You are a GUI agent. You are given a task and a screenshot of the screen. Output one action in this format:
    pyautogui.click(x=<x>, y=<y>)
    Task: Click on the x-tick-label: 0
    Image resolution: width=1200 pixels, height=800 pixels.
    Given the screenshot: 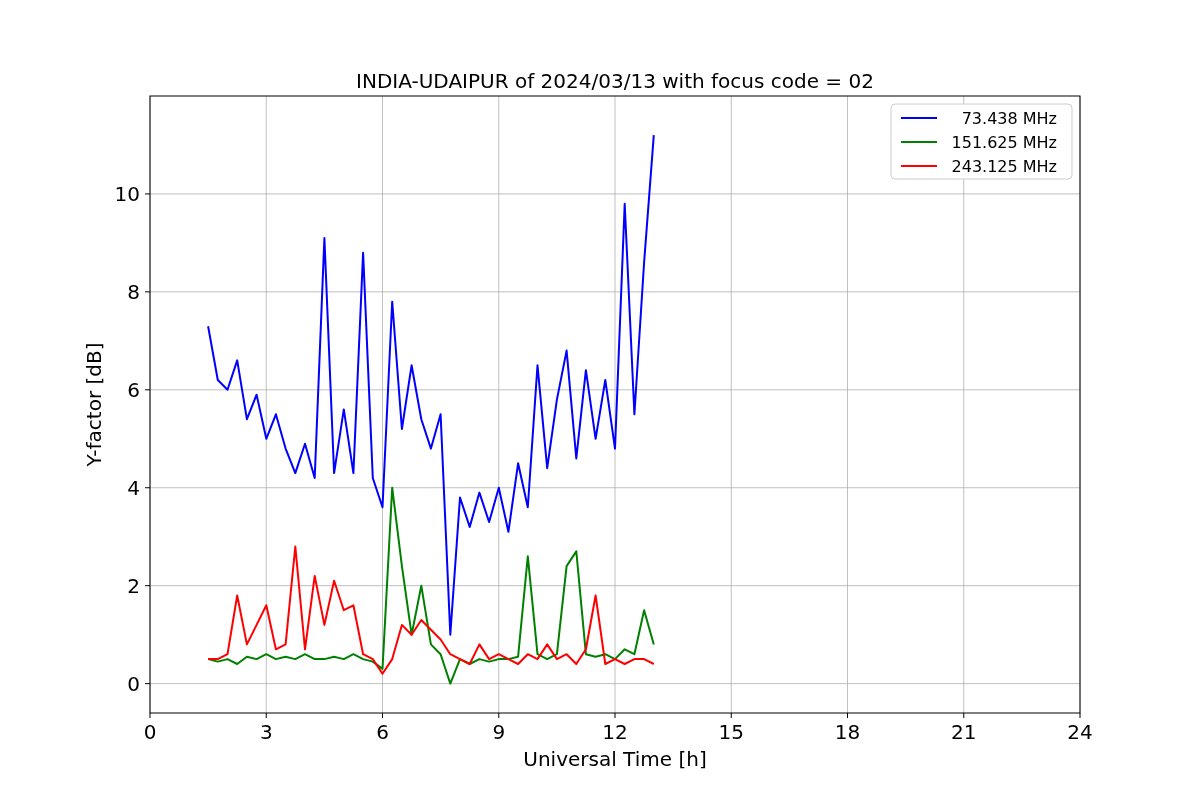 What is the action you would take?
    pyautogui.click(x=150, y=732)
    